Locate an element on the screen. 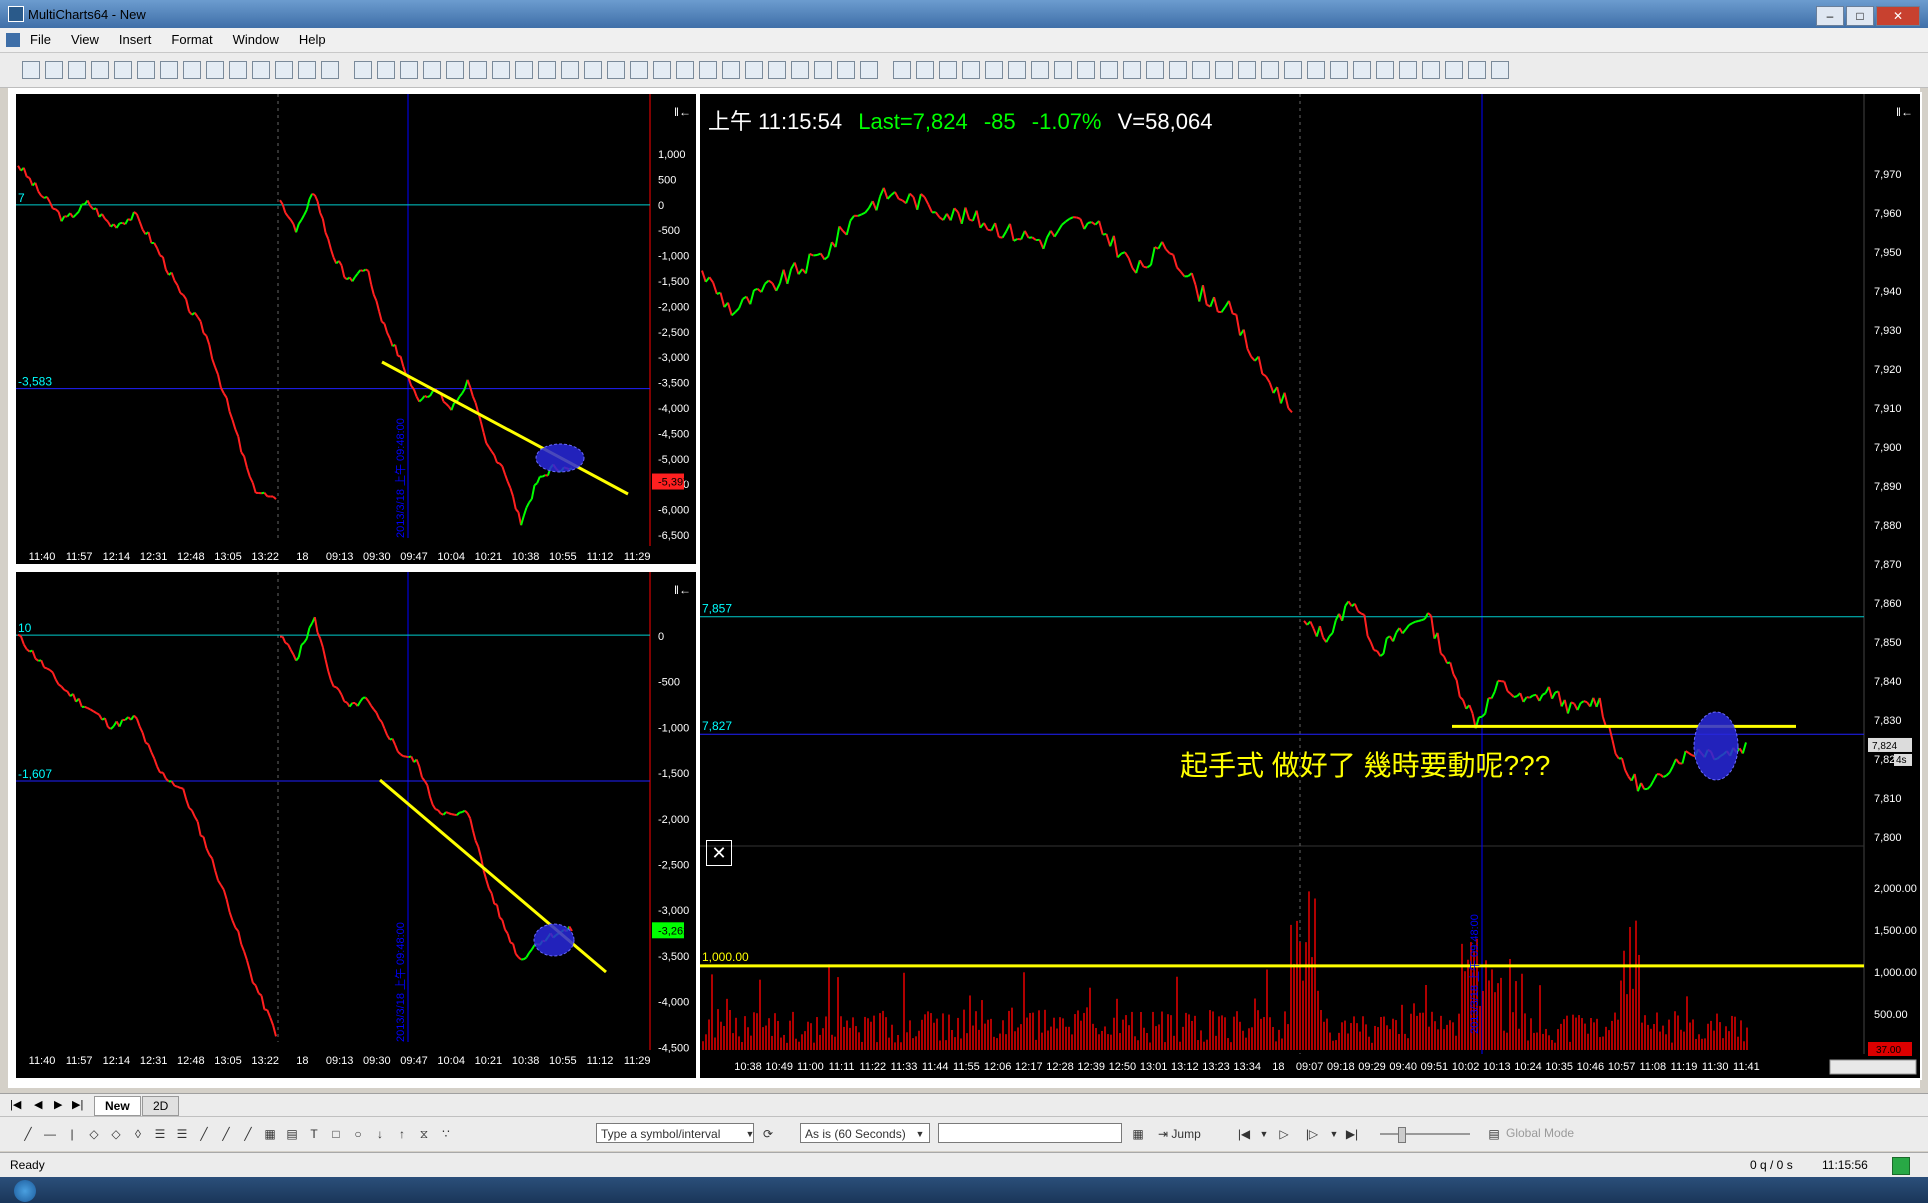  mdi-icon is located at coordinates (13, 40).